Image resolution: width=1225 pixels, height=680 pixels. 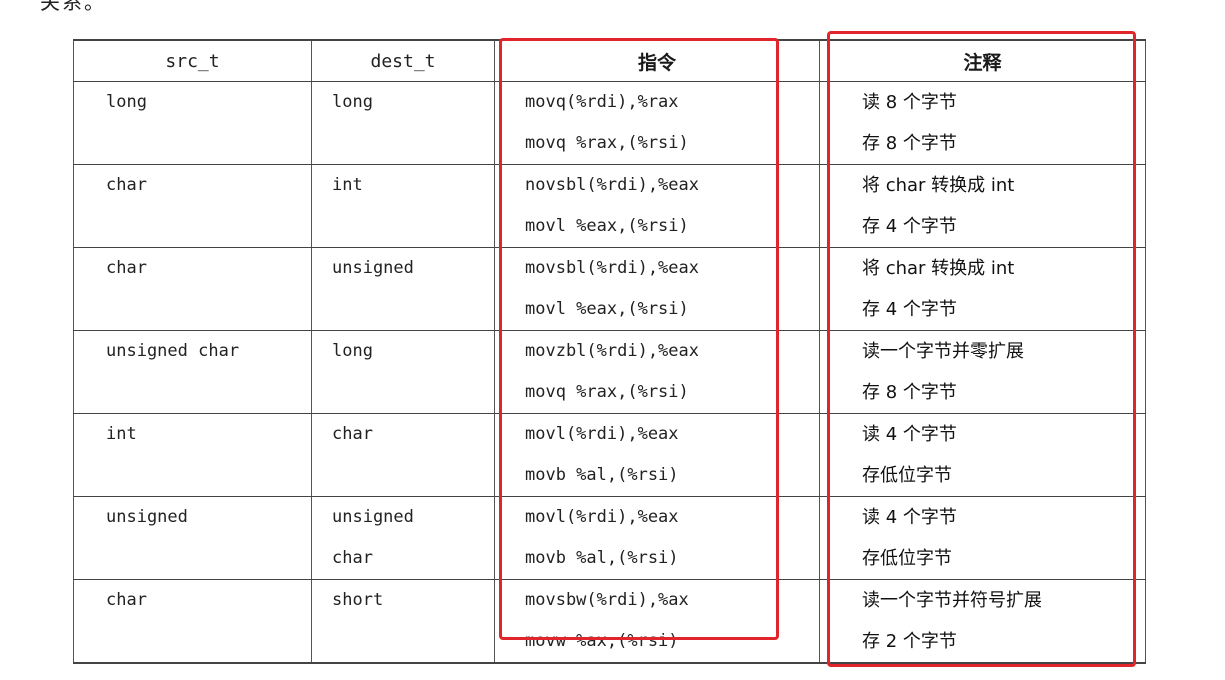 I want to click on cell-comment-line: 读 8 个字节, so click(x=909, y=102).